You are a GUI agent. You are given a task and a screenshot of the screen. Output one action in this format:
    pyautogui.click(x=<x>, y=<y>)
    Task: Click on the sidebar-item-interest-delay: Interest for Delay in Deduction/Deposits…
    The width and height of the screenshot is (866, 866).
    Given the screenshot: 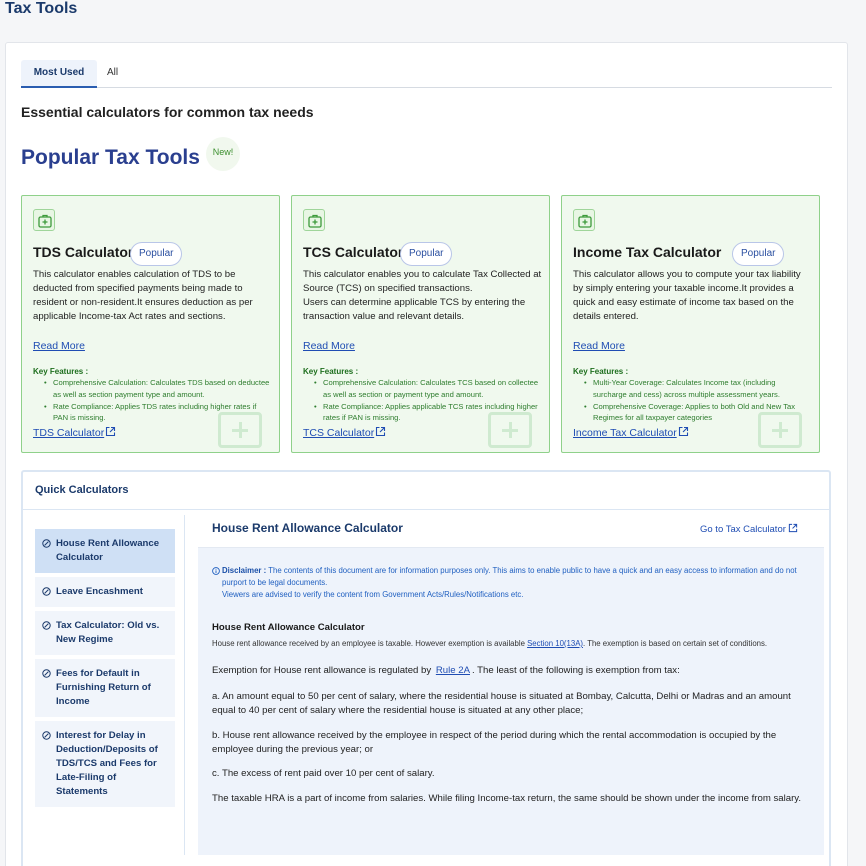 What is the action you would take?
    pyautogui.click(x=105, y=764)
    